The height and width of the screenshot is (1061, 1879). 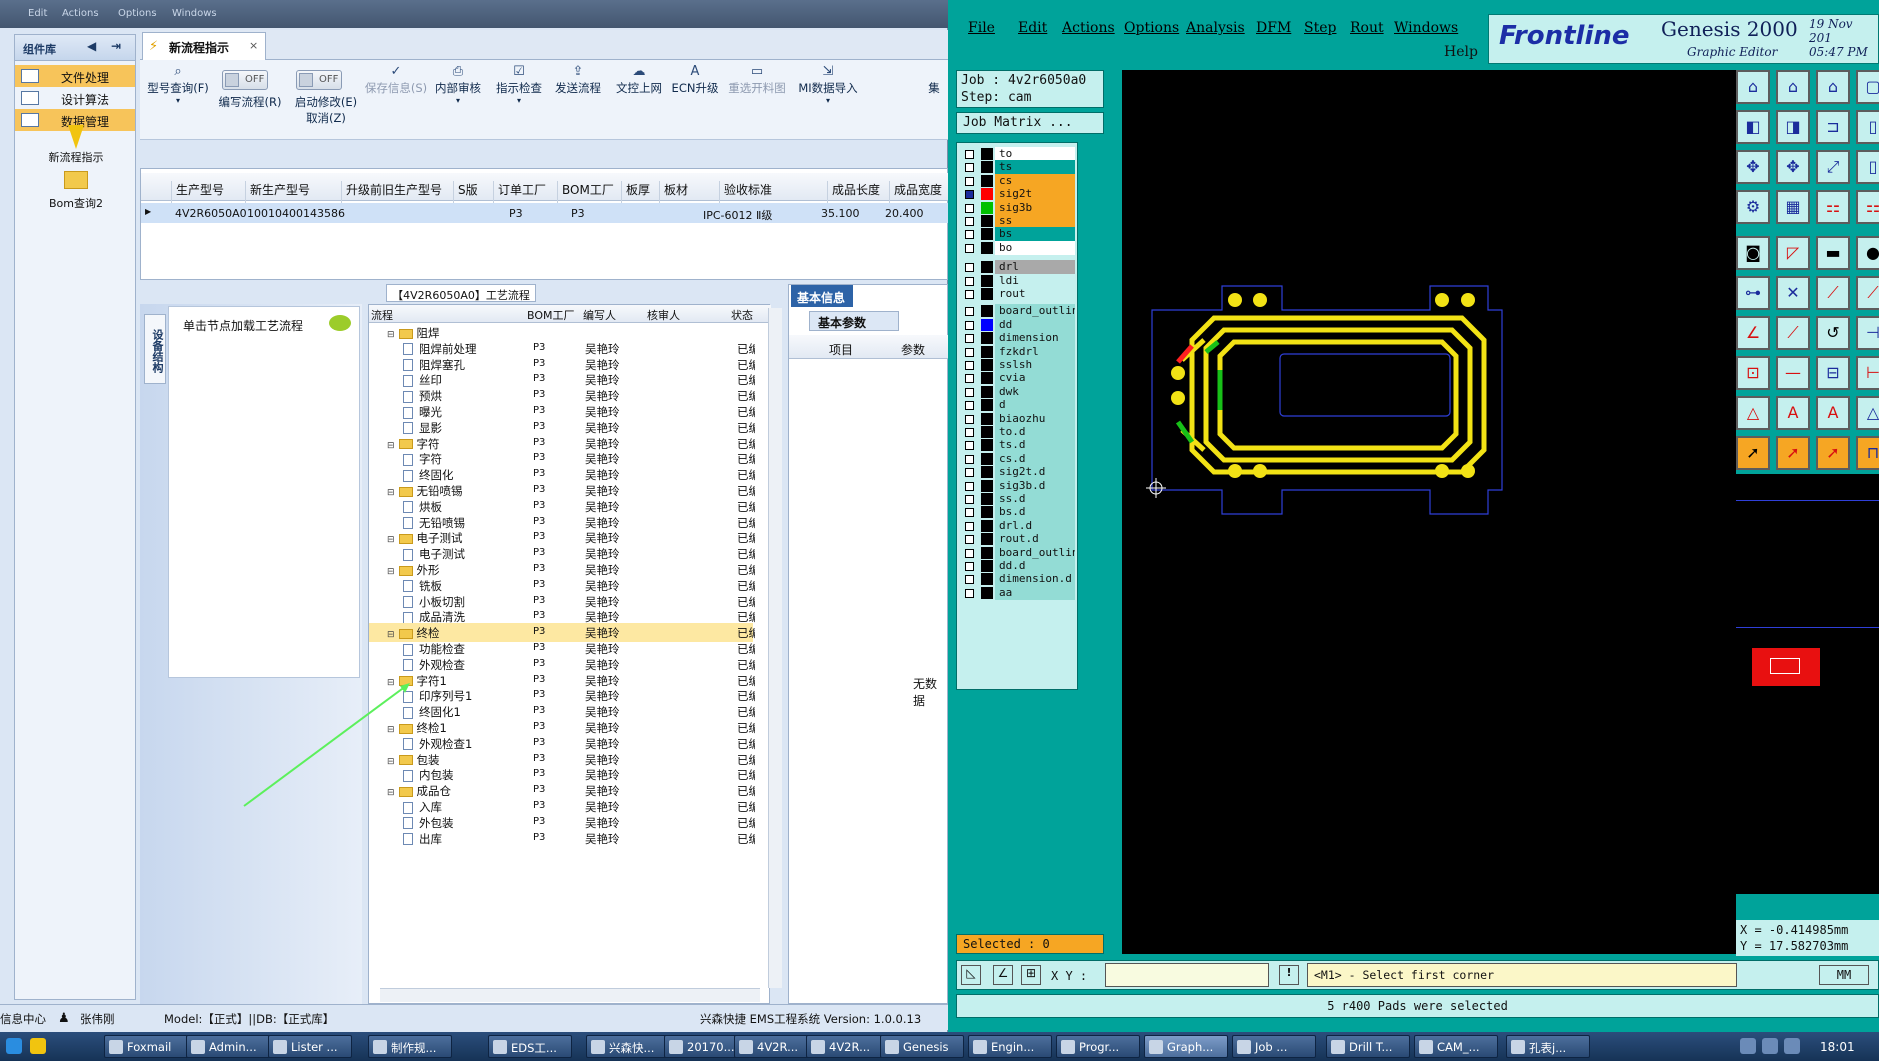 I want to click on tool-button: ⊣, so click(x=1867, y=333).